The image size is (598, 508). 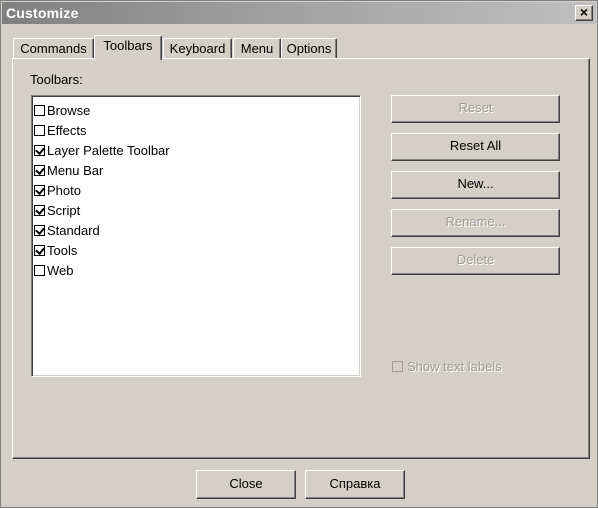 What do you see at coordinates (62, 250) in the screenshot?
I see `list-item-label: Tools` at bounding box center [62, 250].